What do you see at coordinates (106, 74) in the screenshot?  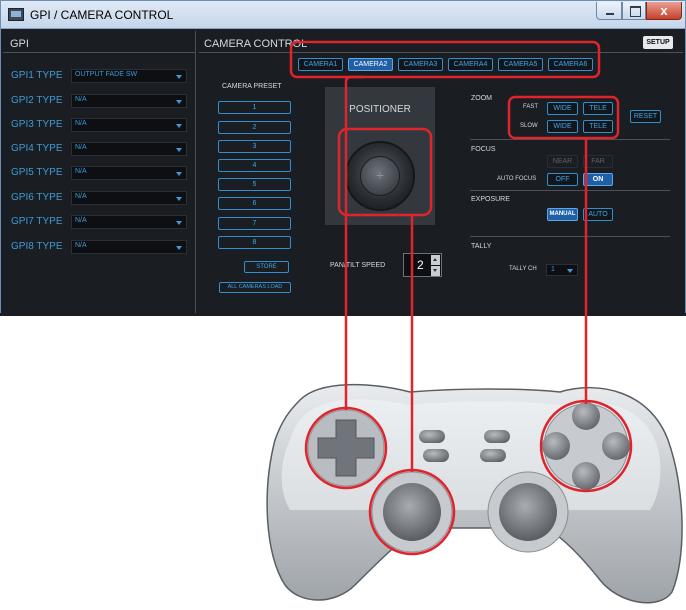 I see `gpi1-value: OUTPUT FADE SW` at bounding box center [106, 74].